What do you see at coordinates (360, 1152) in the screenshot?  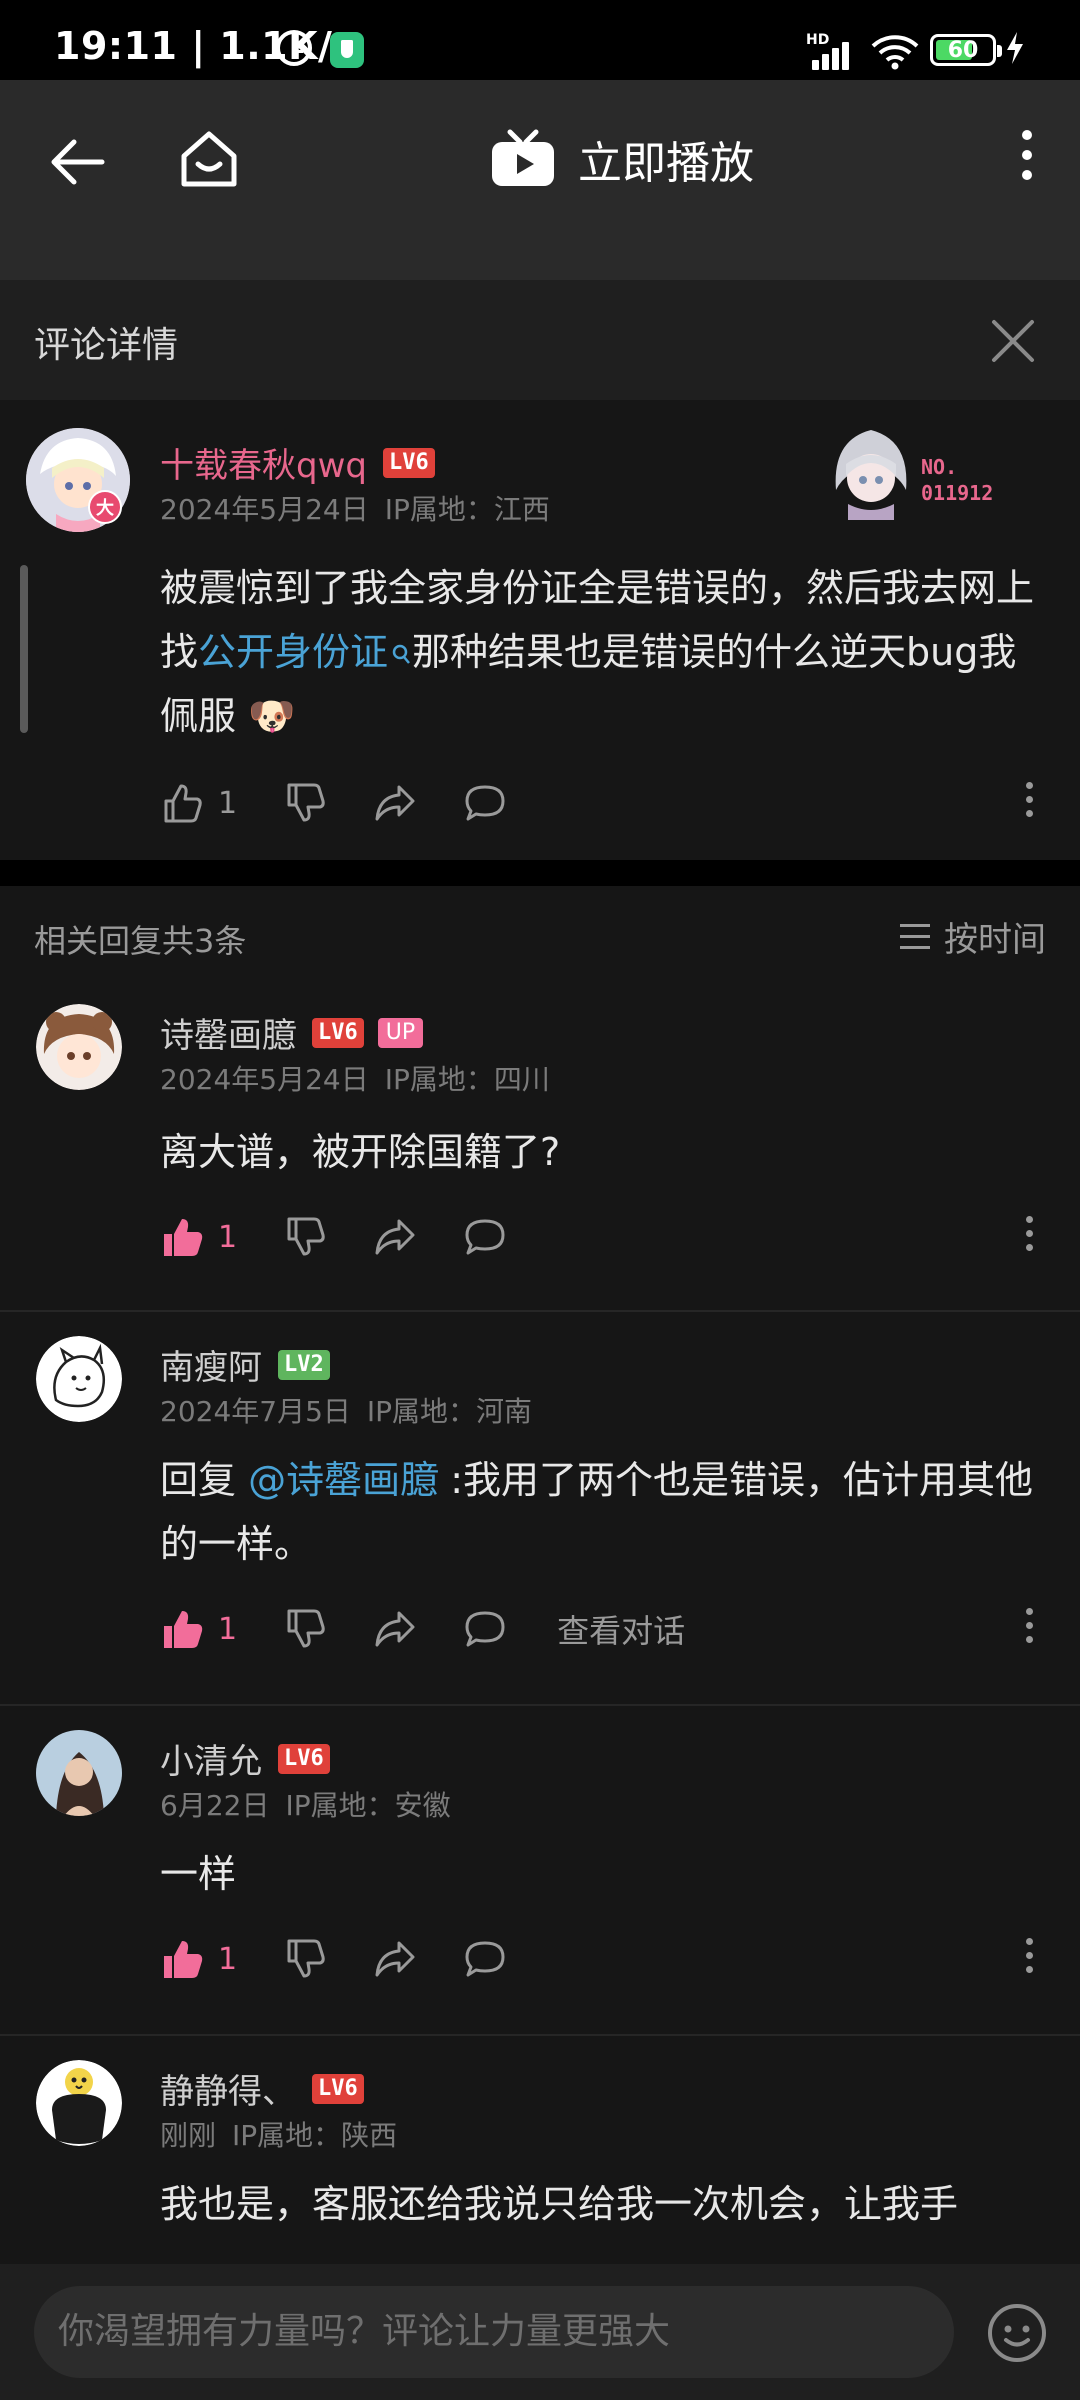 I see `comment-text: 离大谱，被开除国籍了?` at bounding box center [360, 1152].